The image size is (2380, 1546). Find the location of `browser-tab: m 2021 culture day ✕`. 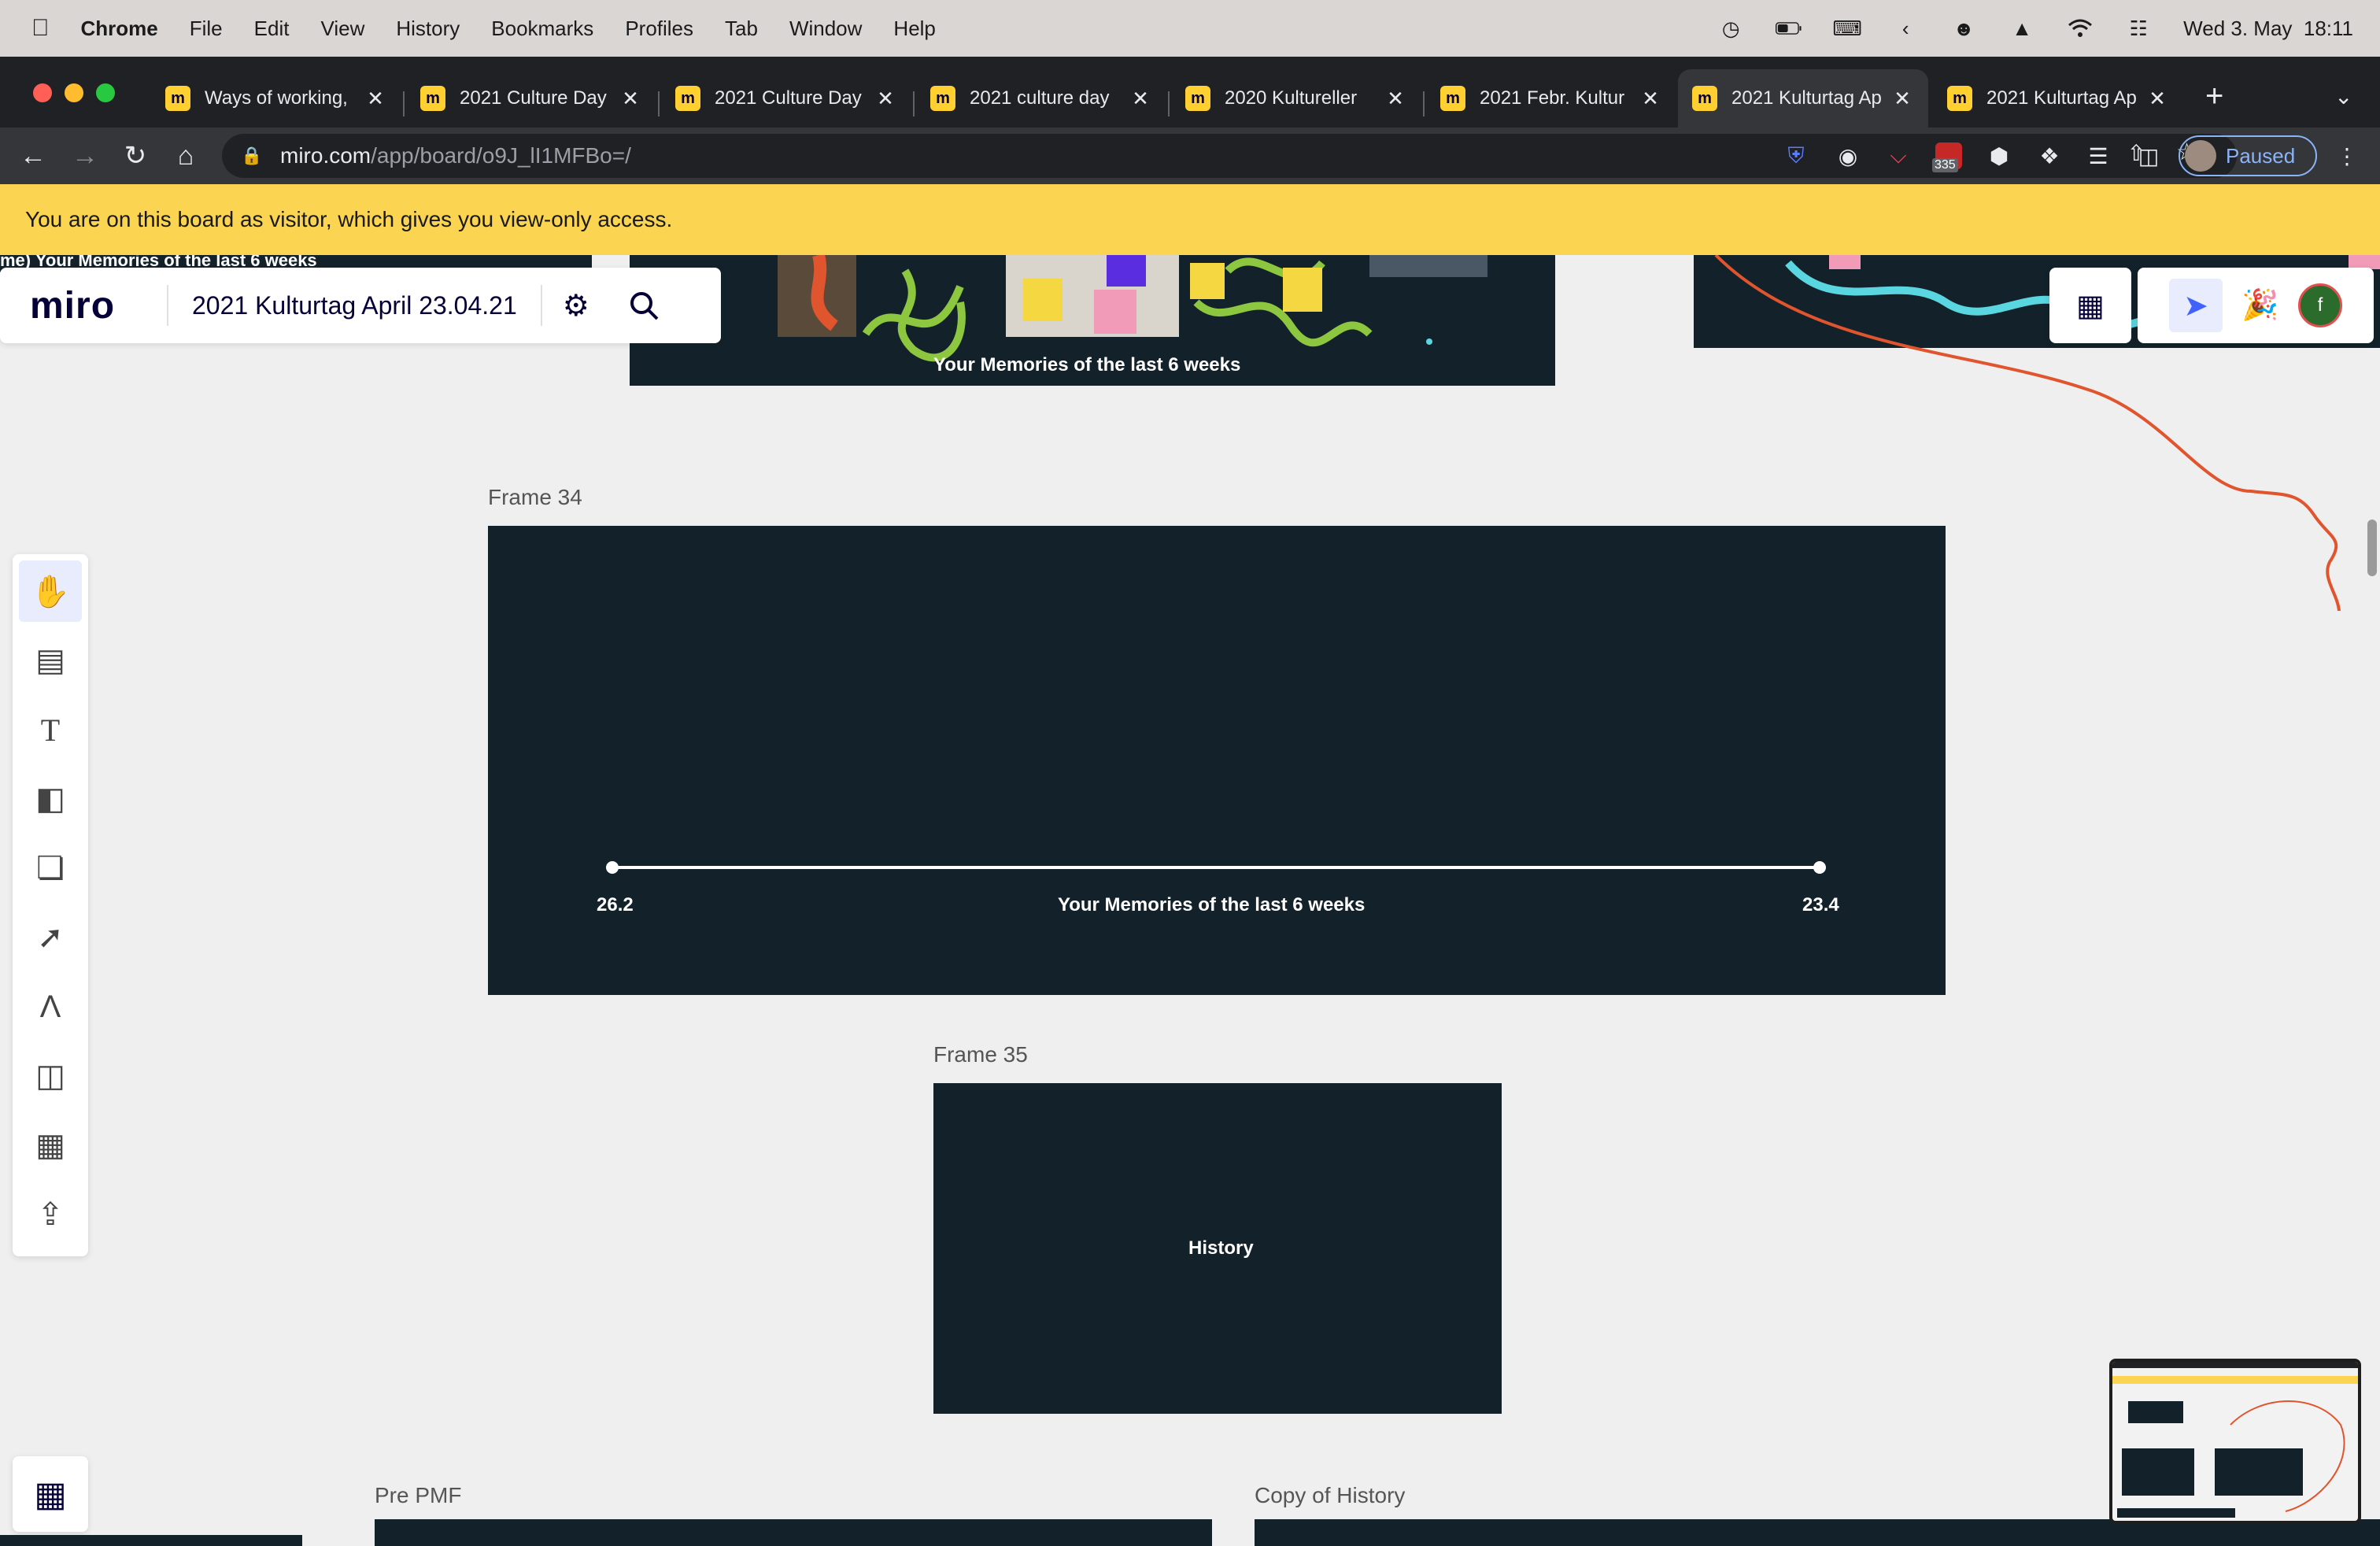

browser-tab: m 2021 culture day ✕ is located at coordinates (1041, 98).